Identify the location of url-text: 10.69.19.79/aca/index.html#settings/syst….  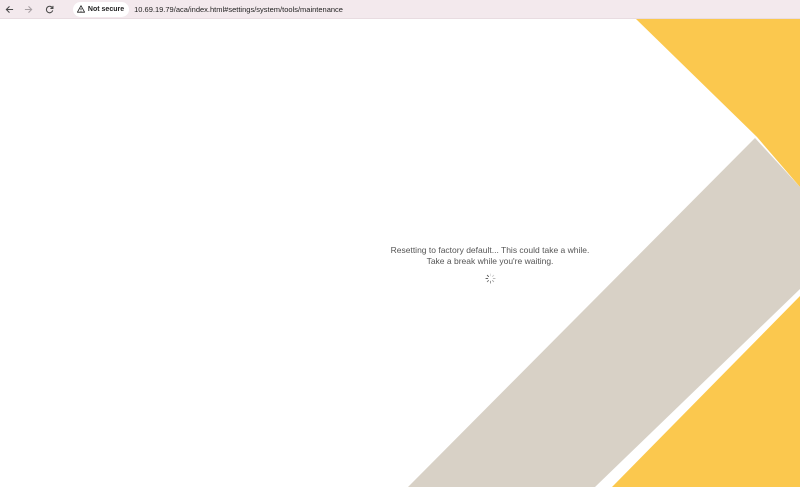
(238, 9).